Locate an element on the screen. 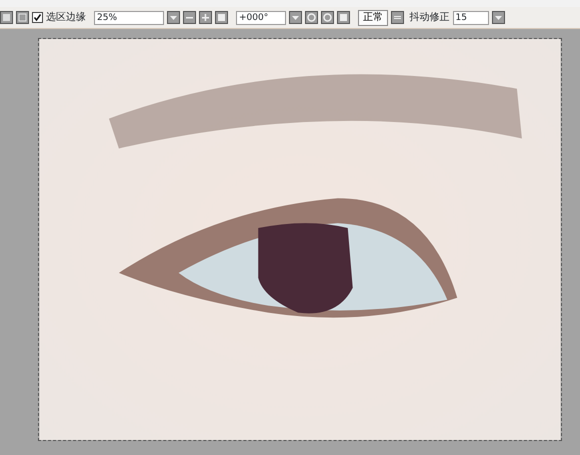 Image resolution: width=580 pixels, height=455 pixels. zoom-out-icon is located at coordinates (189, 17).